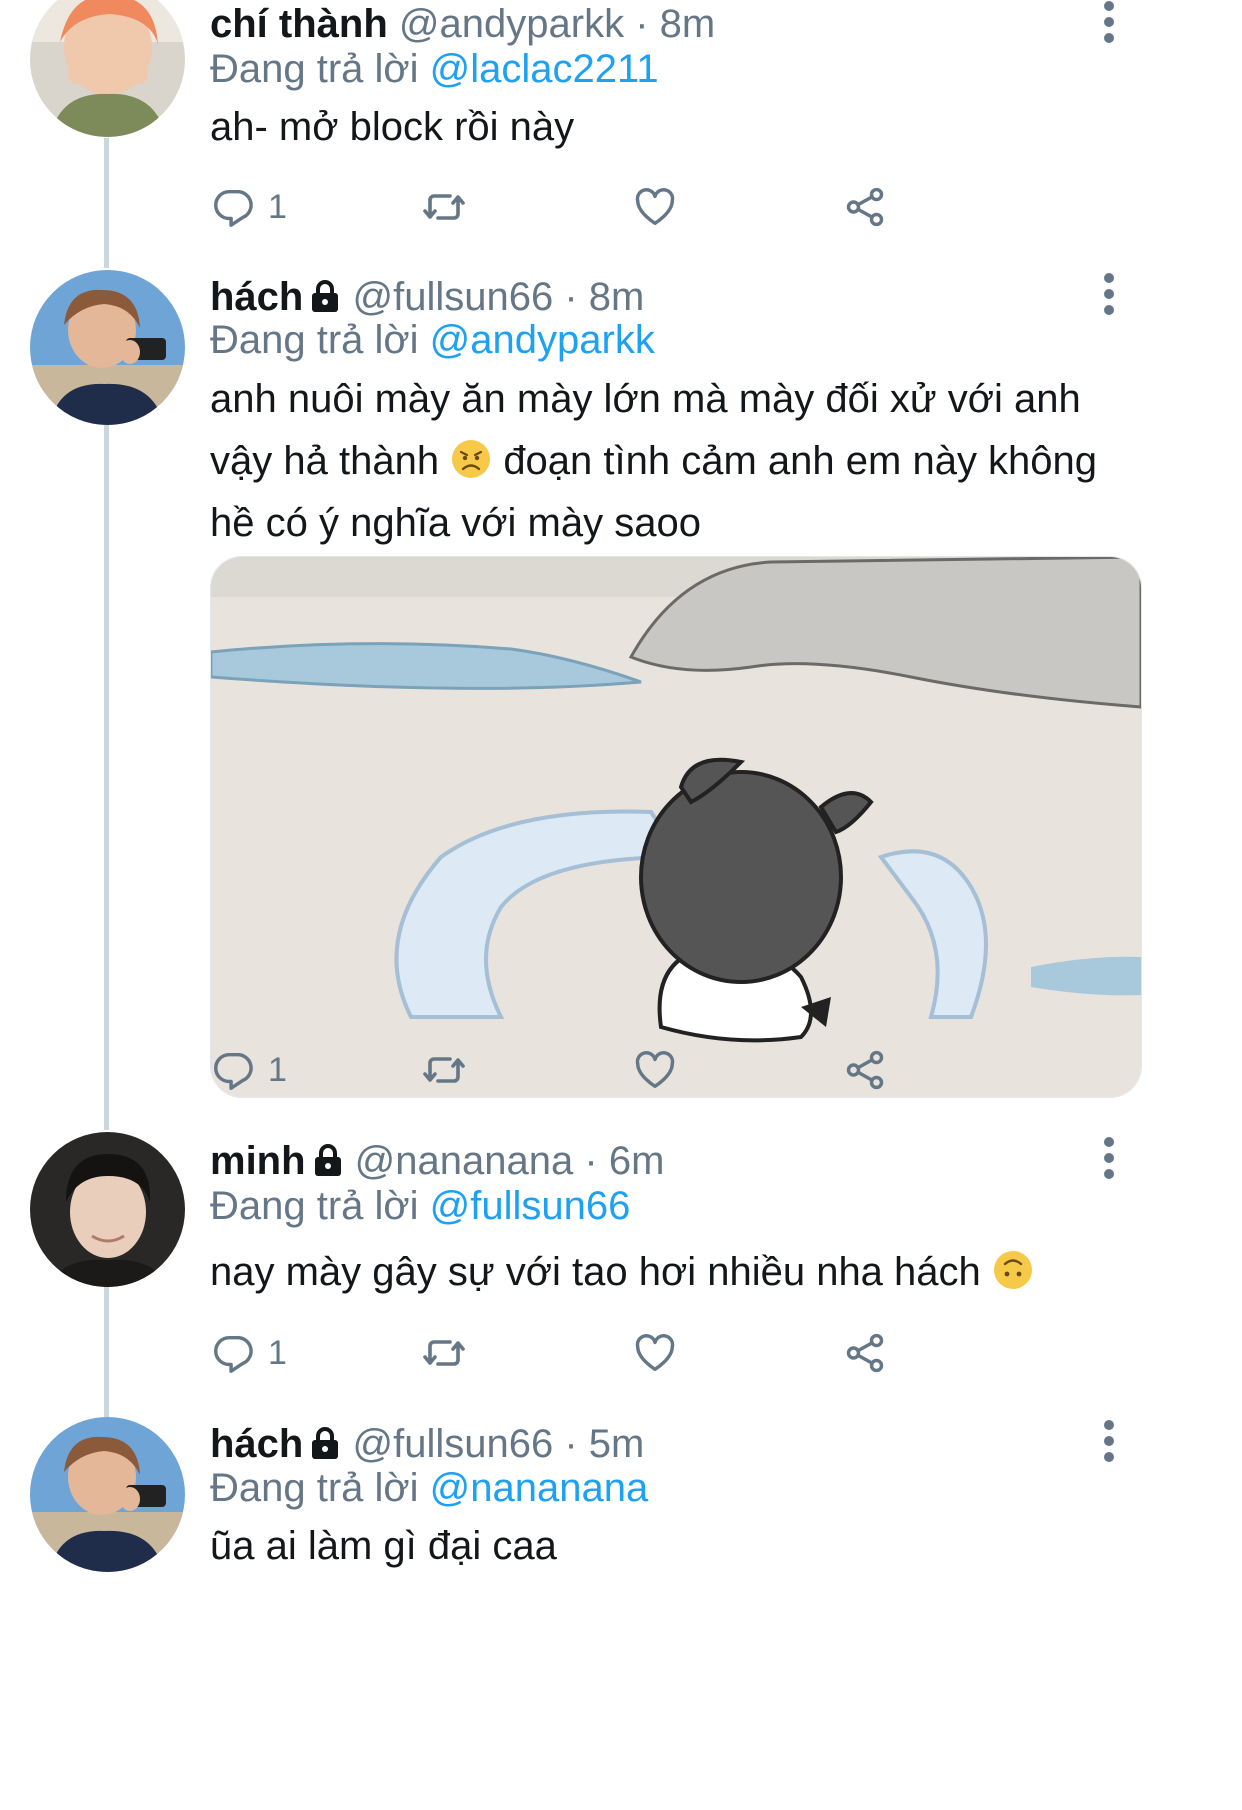  Describe the element at coordinates (800, 461) in the screenshot. I see `tweet-text-segment: đoạn tình cảm anh em này không` at that location.